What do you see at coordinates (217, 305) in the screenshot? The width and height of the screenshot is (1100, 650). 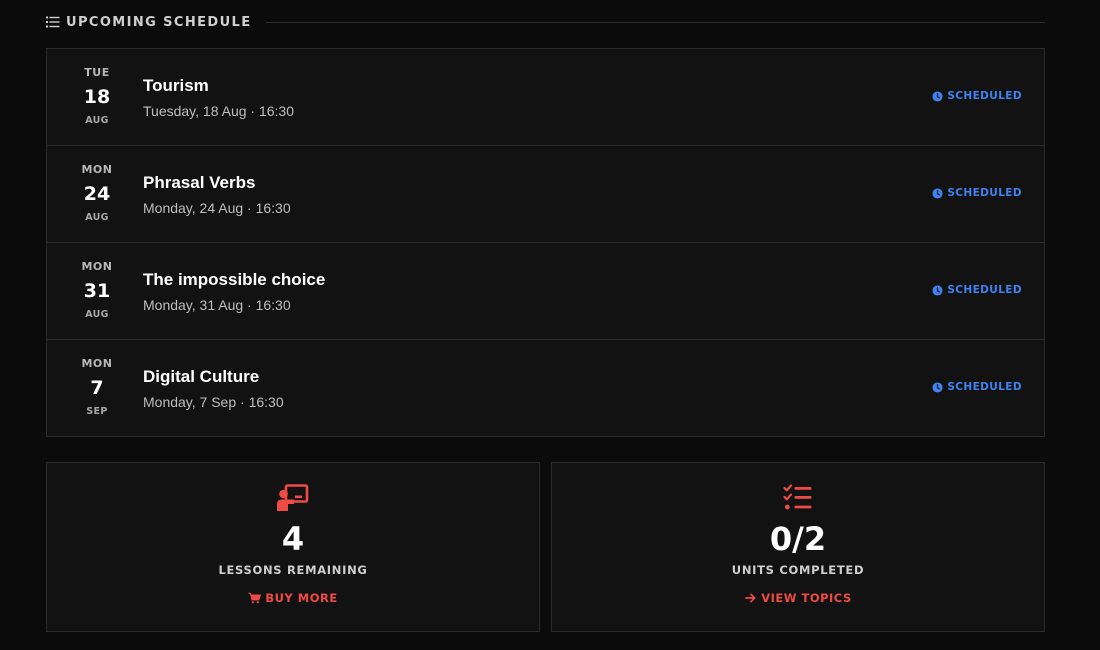 I see `lesson-datetime: Monday, 31 Aug · 16:30` at bounding box center [217, 305].